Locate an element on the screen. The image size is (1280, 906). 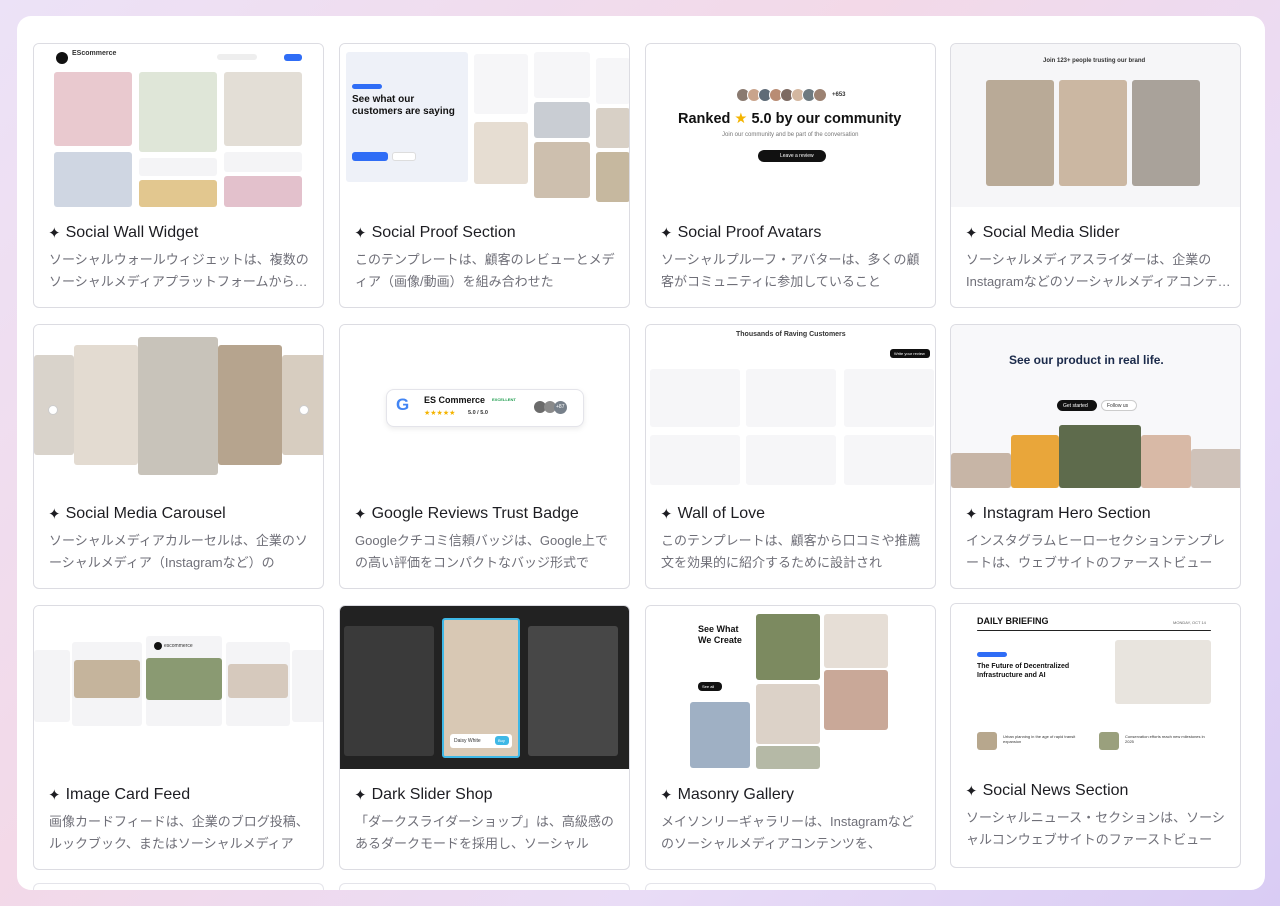
card-title: ✦ Masonry Gallery is located at coordinates (727, 795).